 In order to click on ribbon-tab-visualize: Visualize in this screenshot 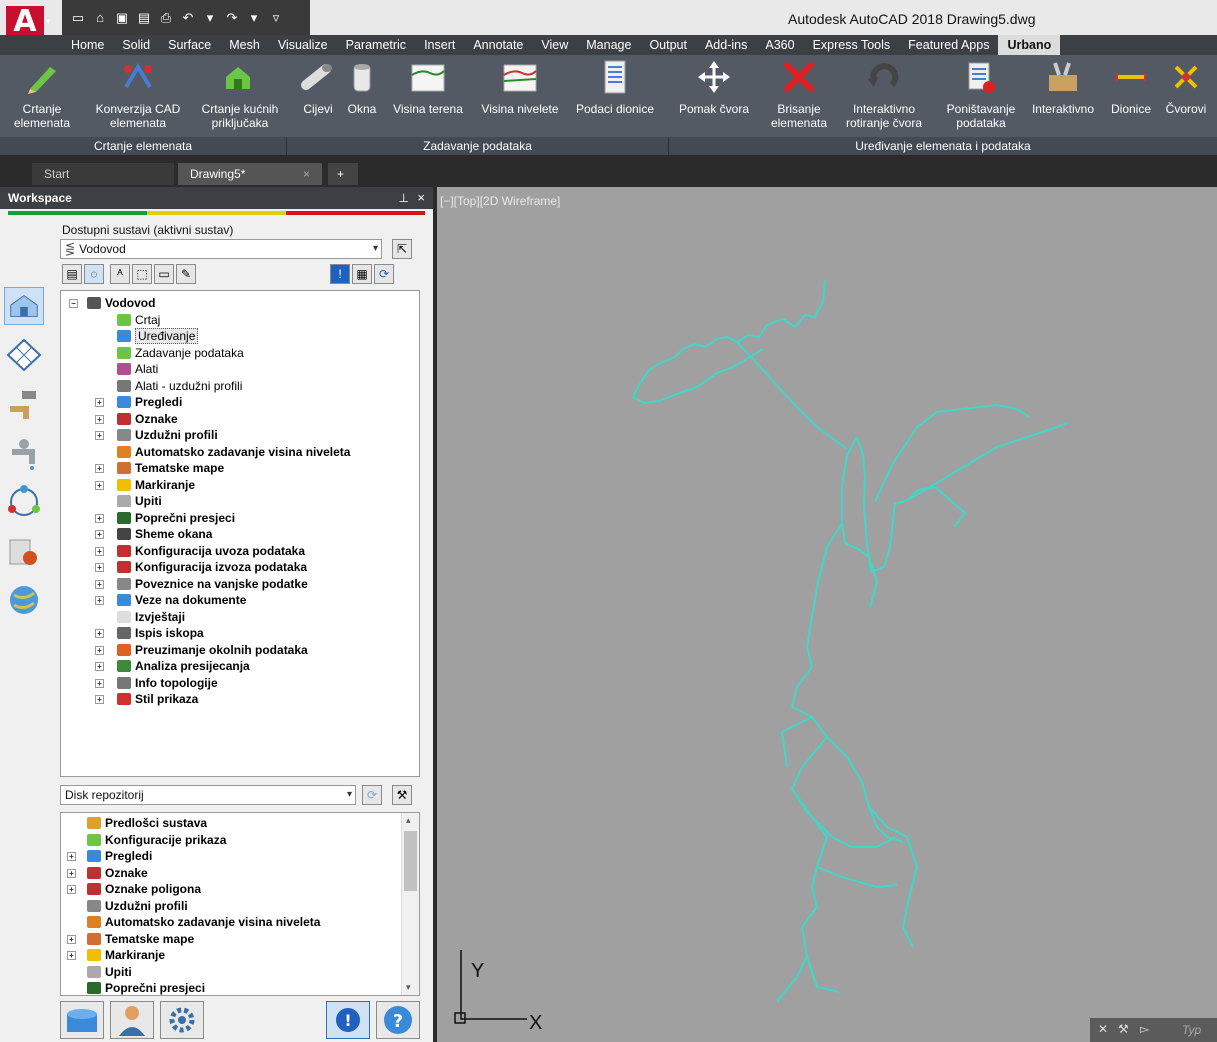, I will do `click(303, 45)`.